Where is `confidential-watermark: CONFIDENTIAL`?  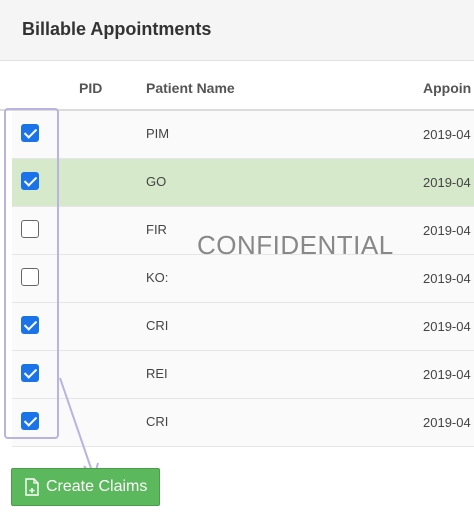 confidential-watermark: CONFIDENTIAL is located at coordinates (295, 245).